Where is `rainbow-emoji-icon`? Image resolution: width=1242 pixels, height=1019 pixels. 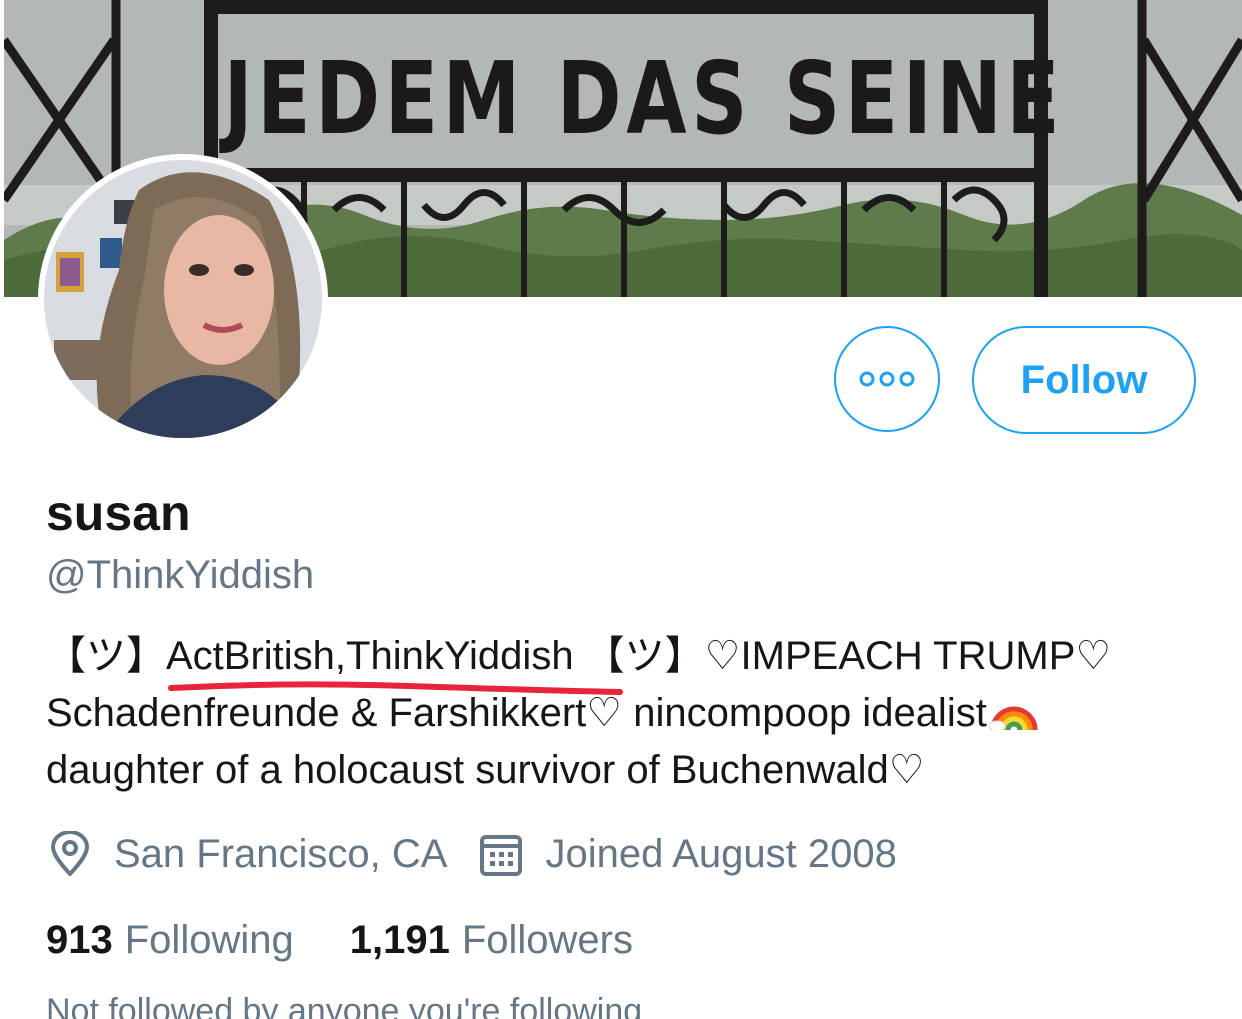 rainbow-emoji-icon is located at coordinates (1013, 718).